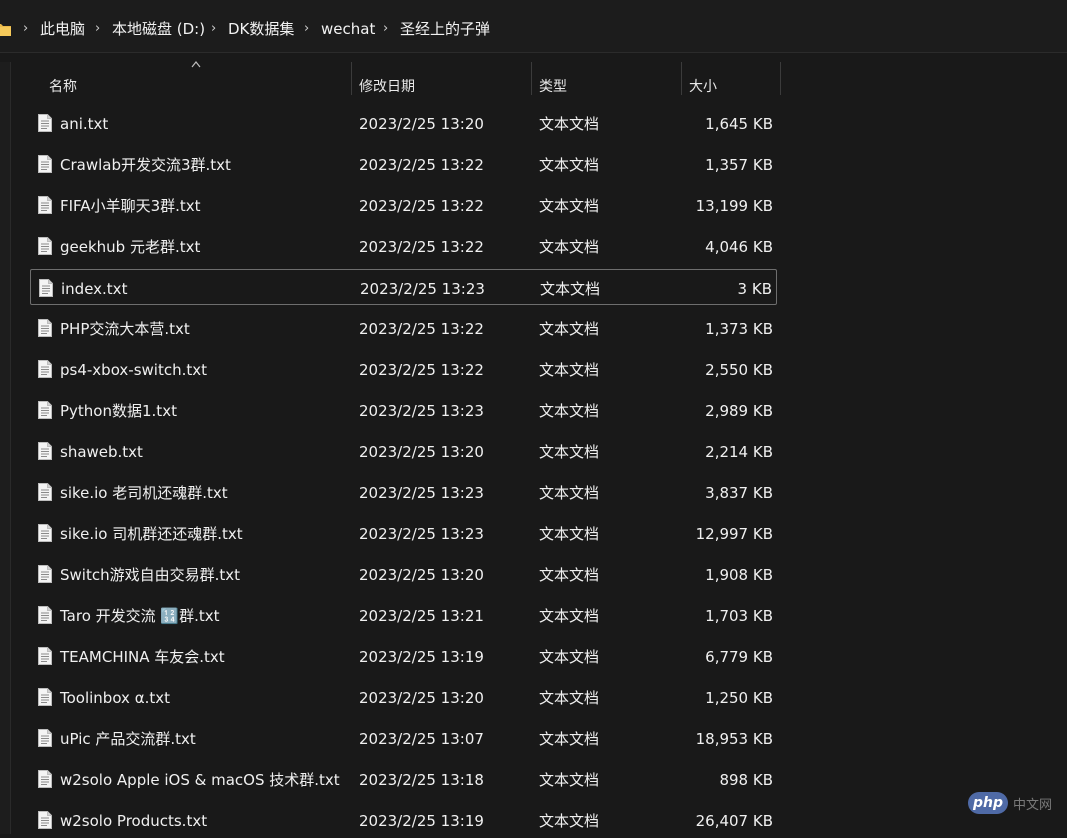 The width and height of the screenshot is (1067, 838). Describe the element at coordinates (118, 411) in the screenshot. I see `file-name: Python数据1.txt` at that location.